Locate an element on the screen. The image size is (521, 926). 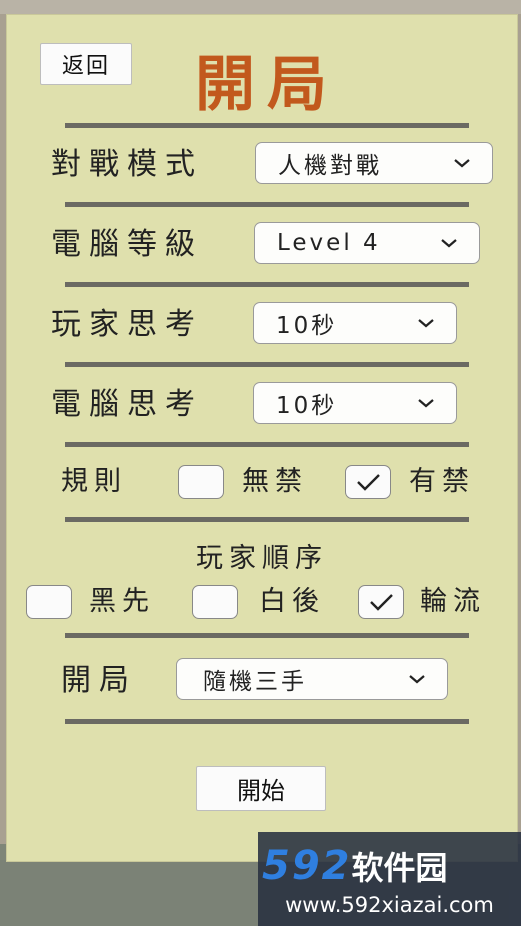
start-button-label: 開始 is located at coordinates (261, 791).